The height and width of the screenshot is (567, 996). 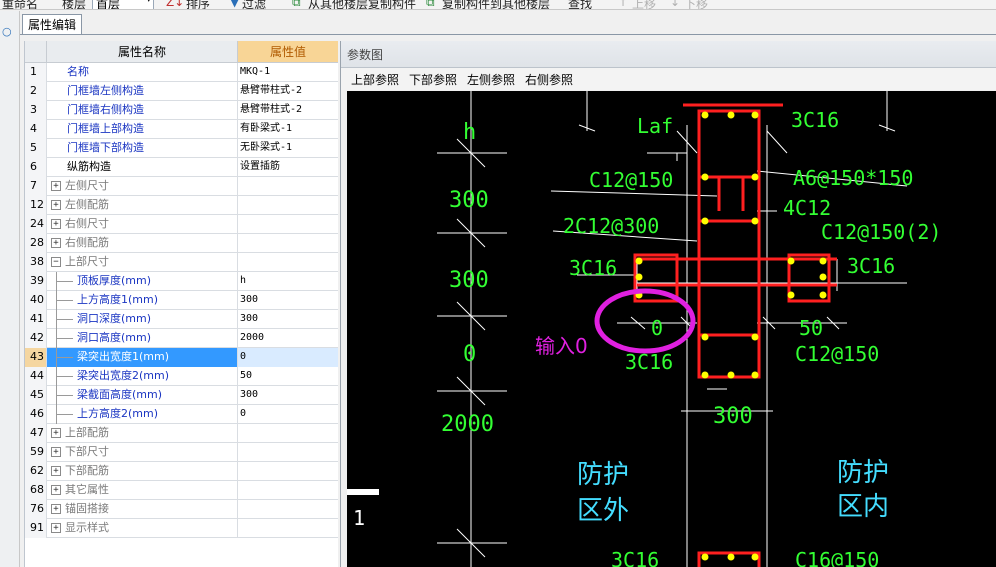 What do you see at coordinates (362, 4) in the screenshot?
I see `copy-from-floor-button: 从其他楼层复制构件` at bounding box center [362, 4].